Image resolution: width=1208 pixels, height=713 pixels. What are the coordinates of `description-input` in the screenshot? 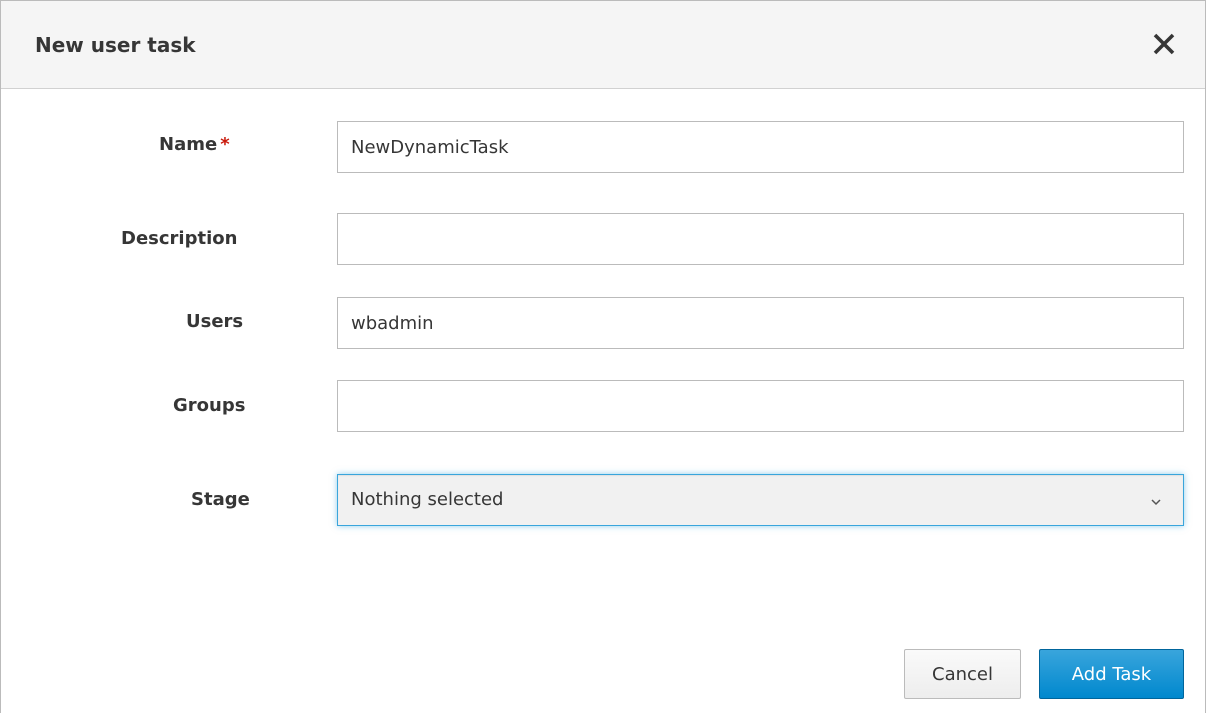 It's located at (760, 239).